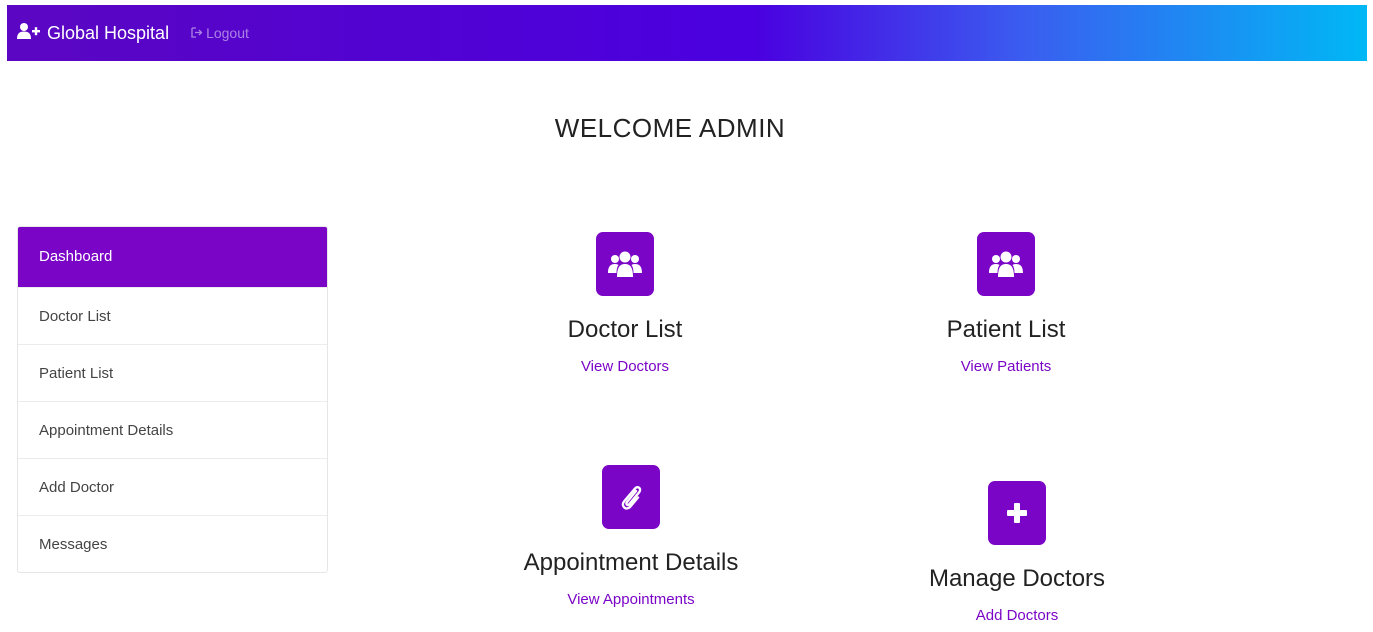  Describe the element at coordinates (1017, 513) in the screenshot. I see `plus-icon` at that location.